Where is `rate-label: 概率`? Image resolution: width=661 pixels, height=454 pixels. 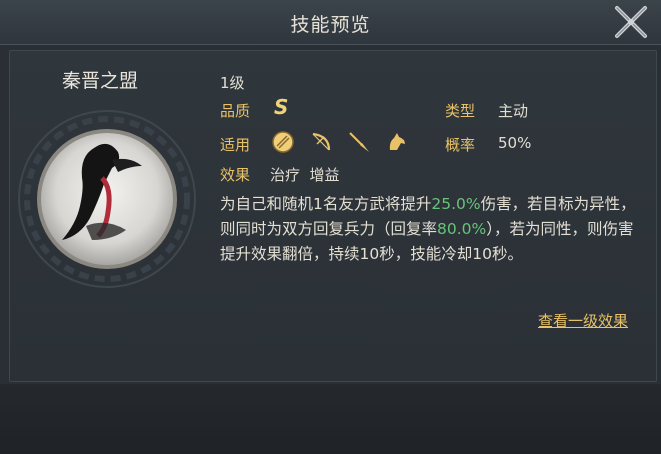
rate-label: 概率 is located at coordinates (460, 145).